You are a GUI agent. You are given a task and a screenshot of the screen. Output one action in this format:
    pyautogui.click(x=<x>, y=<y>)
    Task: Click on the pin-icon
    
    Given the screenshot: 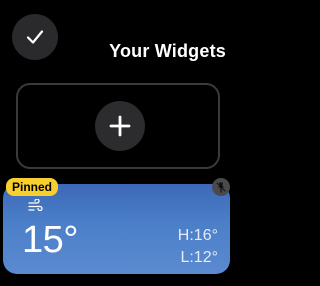 What is the action you would take?
    pyautogui.click(x=221, y=187)
    